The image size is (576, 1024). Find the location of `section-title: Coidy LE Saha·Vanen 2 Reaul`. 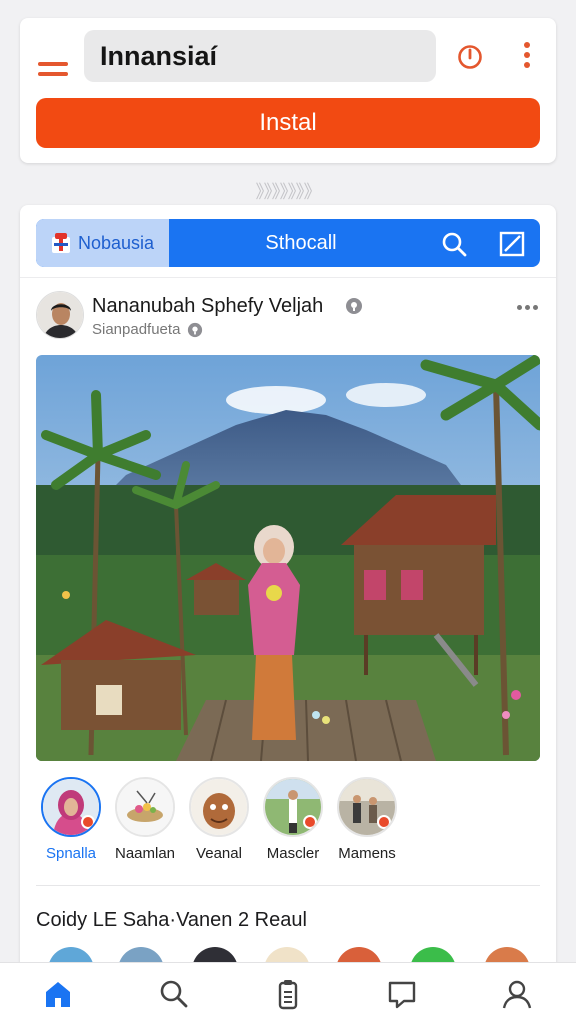

section-title: Coidy LE Saha·Vanen 2 Reaul is located at coordinates (171, 920).